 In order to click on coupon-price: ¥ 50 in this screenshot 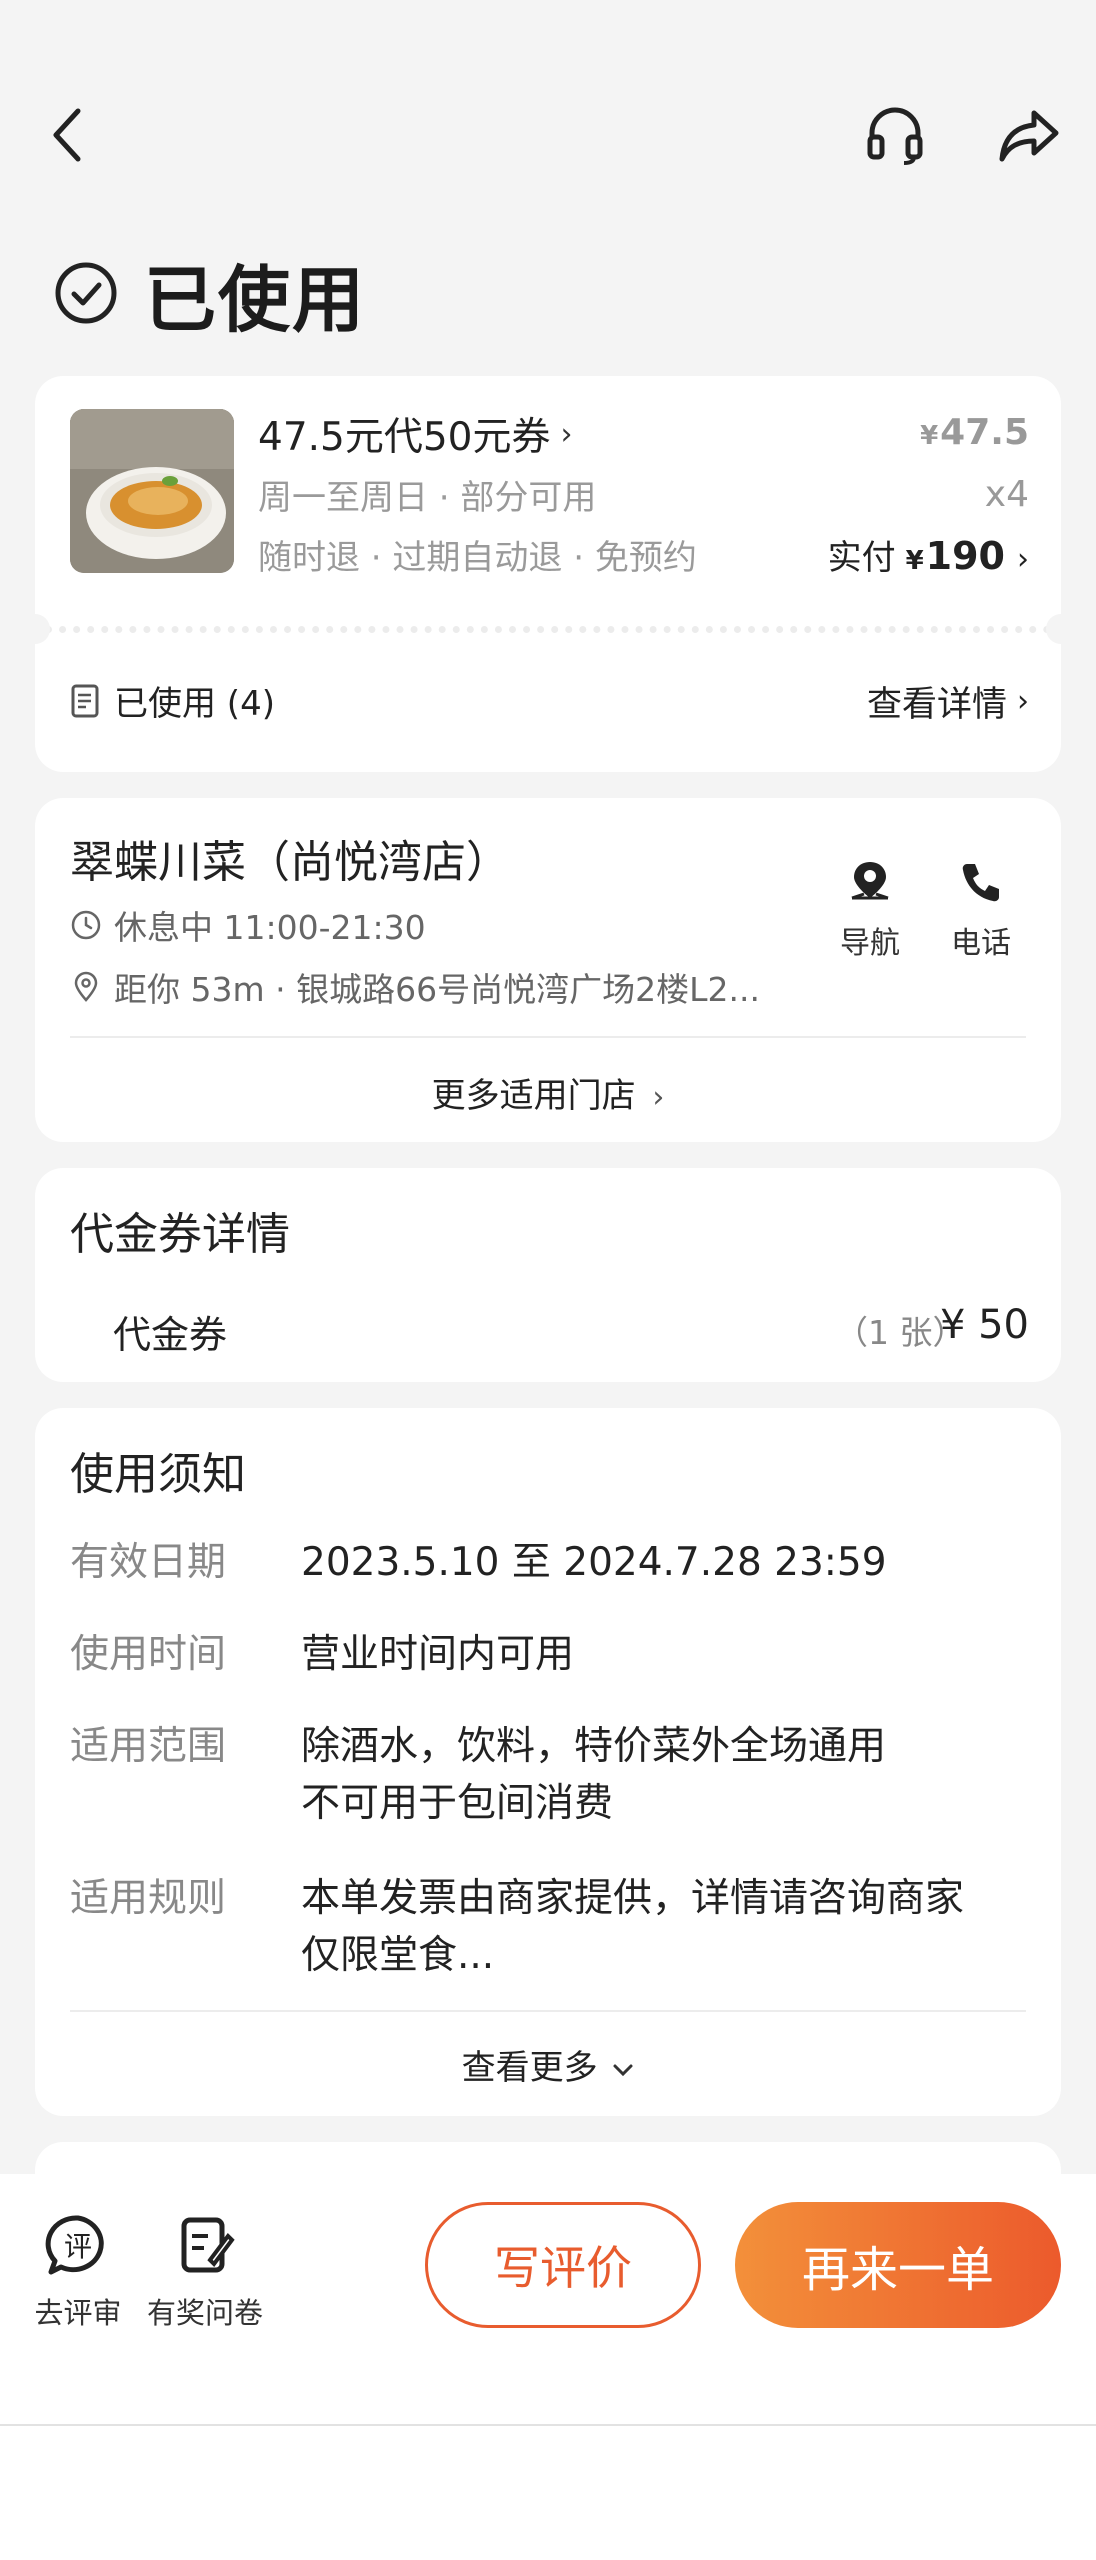, I will do `click(984, 1325)`.